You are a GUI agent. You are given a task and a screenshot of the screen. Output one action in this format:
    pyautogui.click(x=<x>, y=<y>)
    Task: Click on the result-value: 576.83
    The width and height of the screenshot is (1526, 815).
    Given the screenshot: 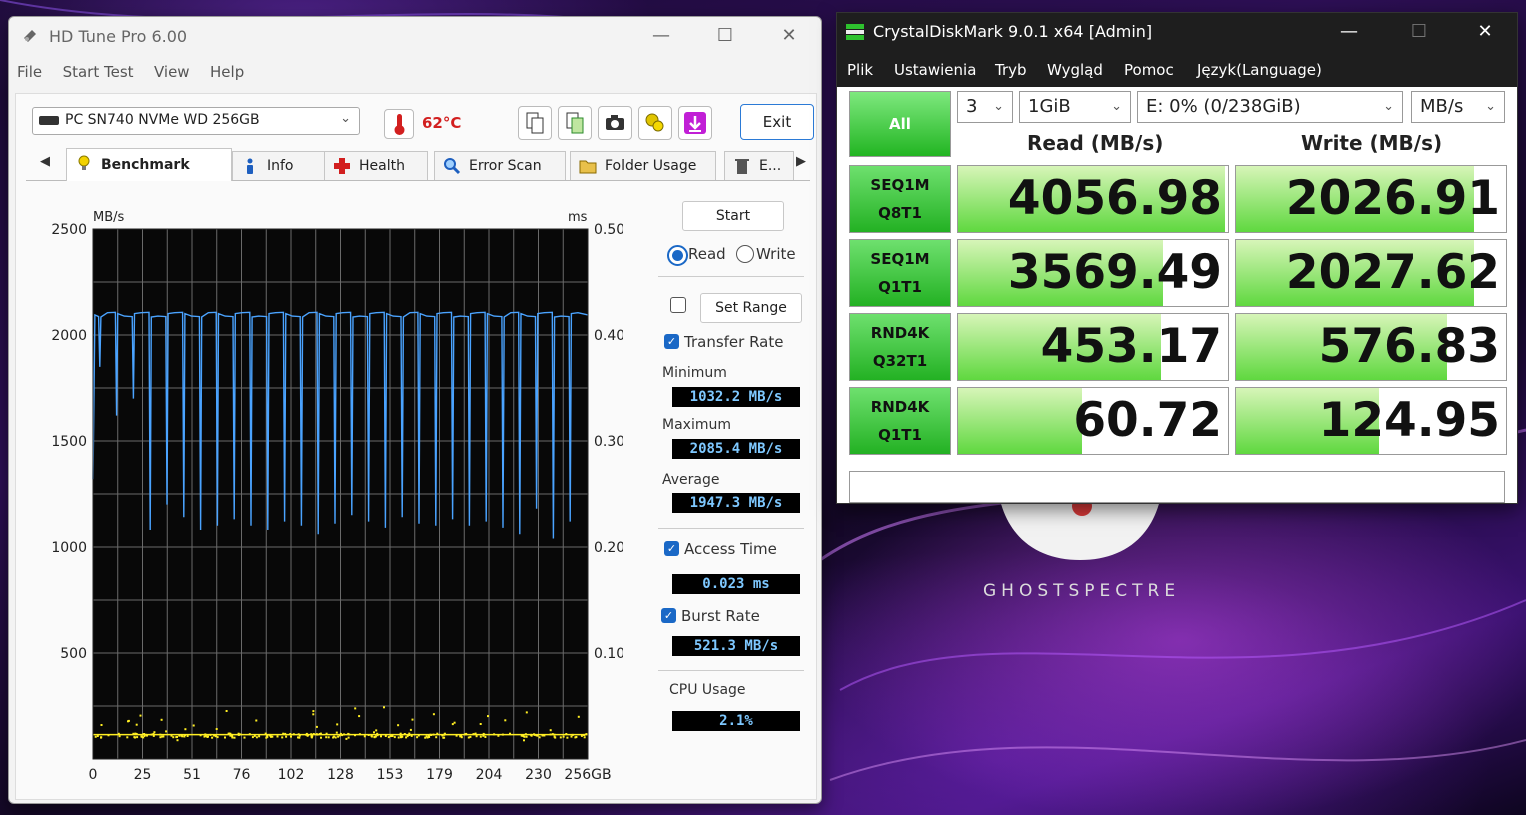 What is the action you would take?
    pyautogui.click(x=1409, y=346)
    